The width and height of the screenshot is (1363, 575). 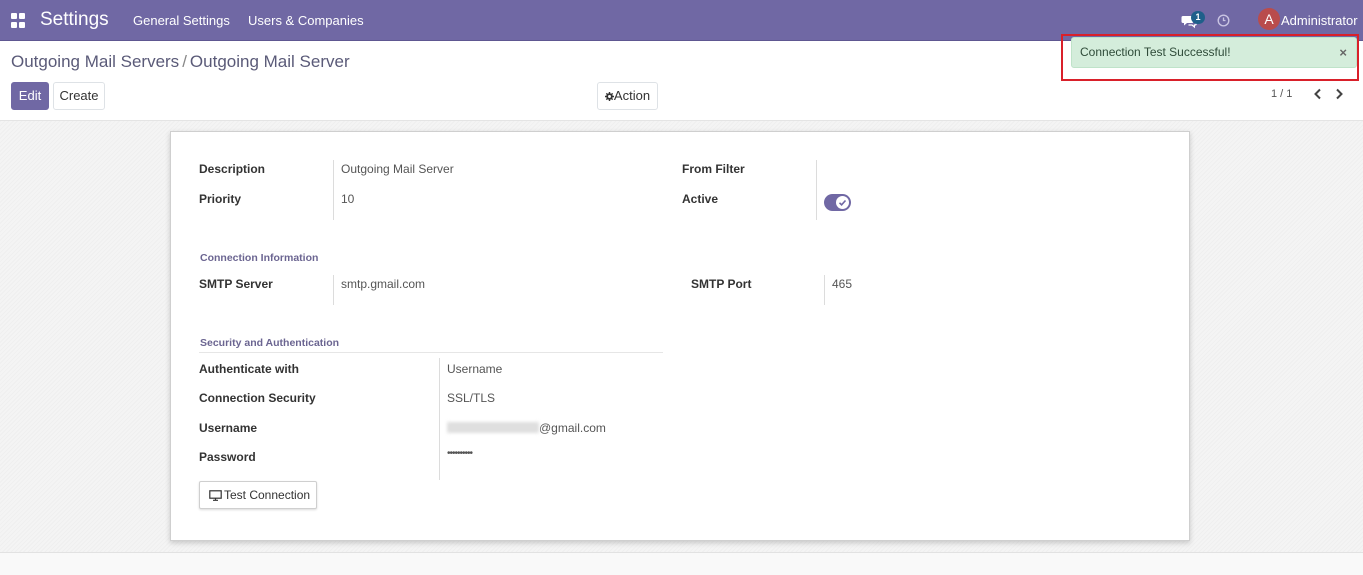 What do you see at coordinates (493, 427) in the screenshot?
I see `redacted-username` at bounding box center [493, 427].